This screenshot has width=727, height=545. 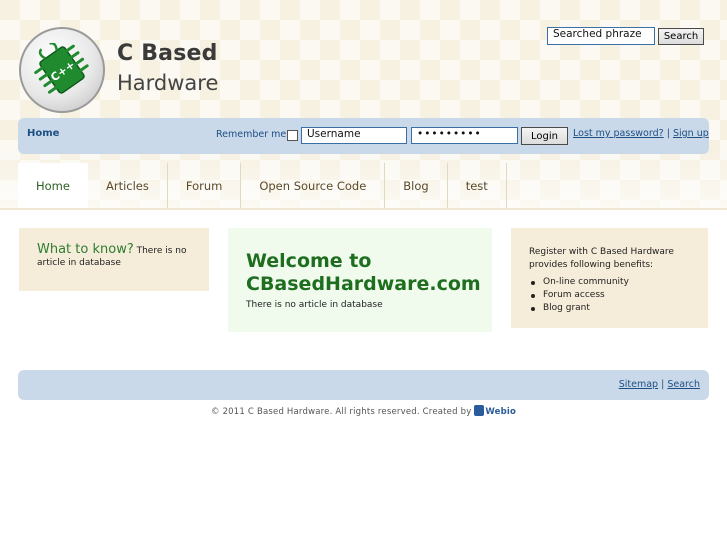 What do you see at coordinates (609, 308) in the screenshot?
I see `list-item: Blog grant` at bounding box center [609, 308].